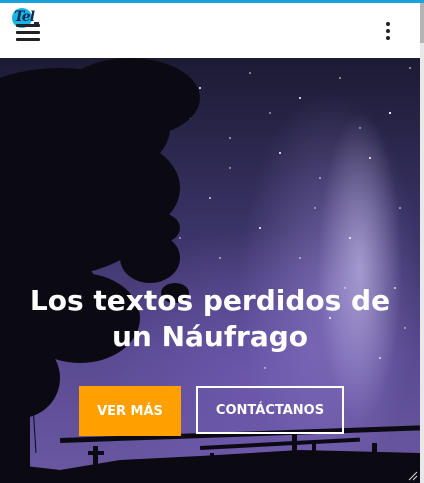 Image resolution: width=424 pixels, height=483 pixels. I want to click on hamburger-menu-icon, so click(28, 32).